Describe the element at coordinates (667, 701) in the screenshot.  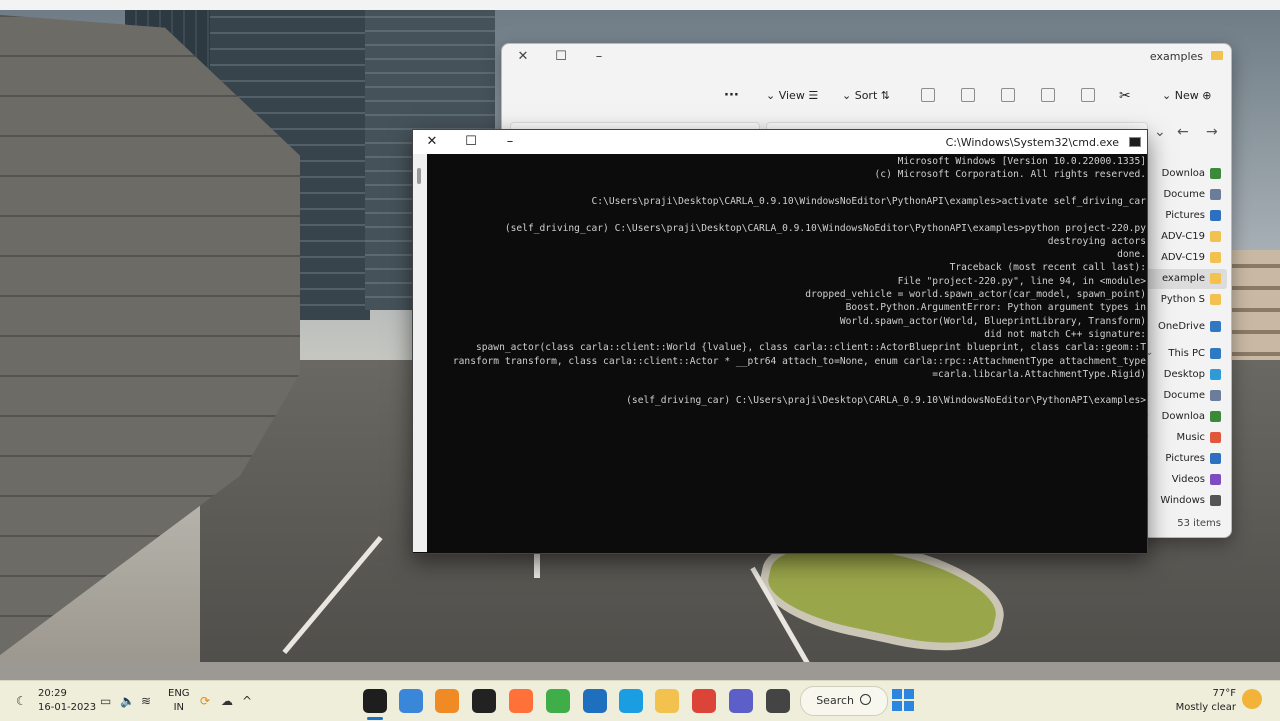
I see `file-explorer-app-icon` at that location.